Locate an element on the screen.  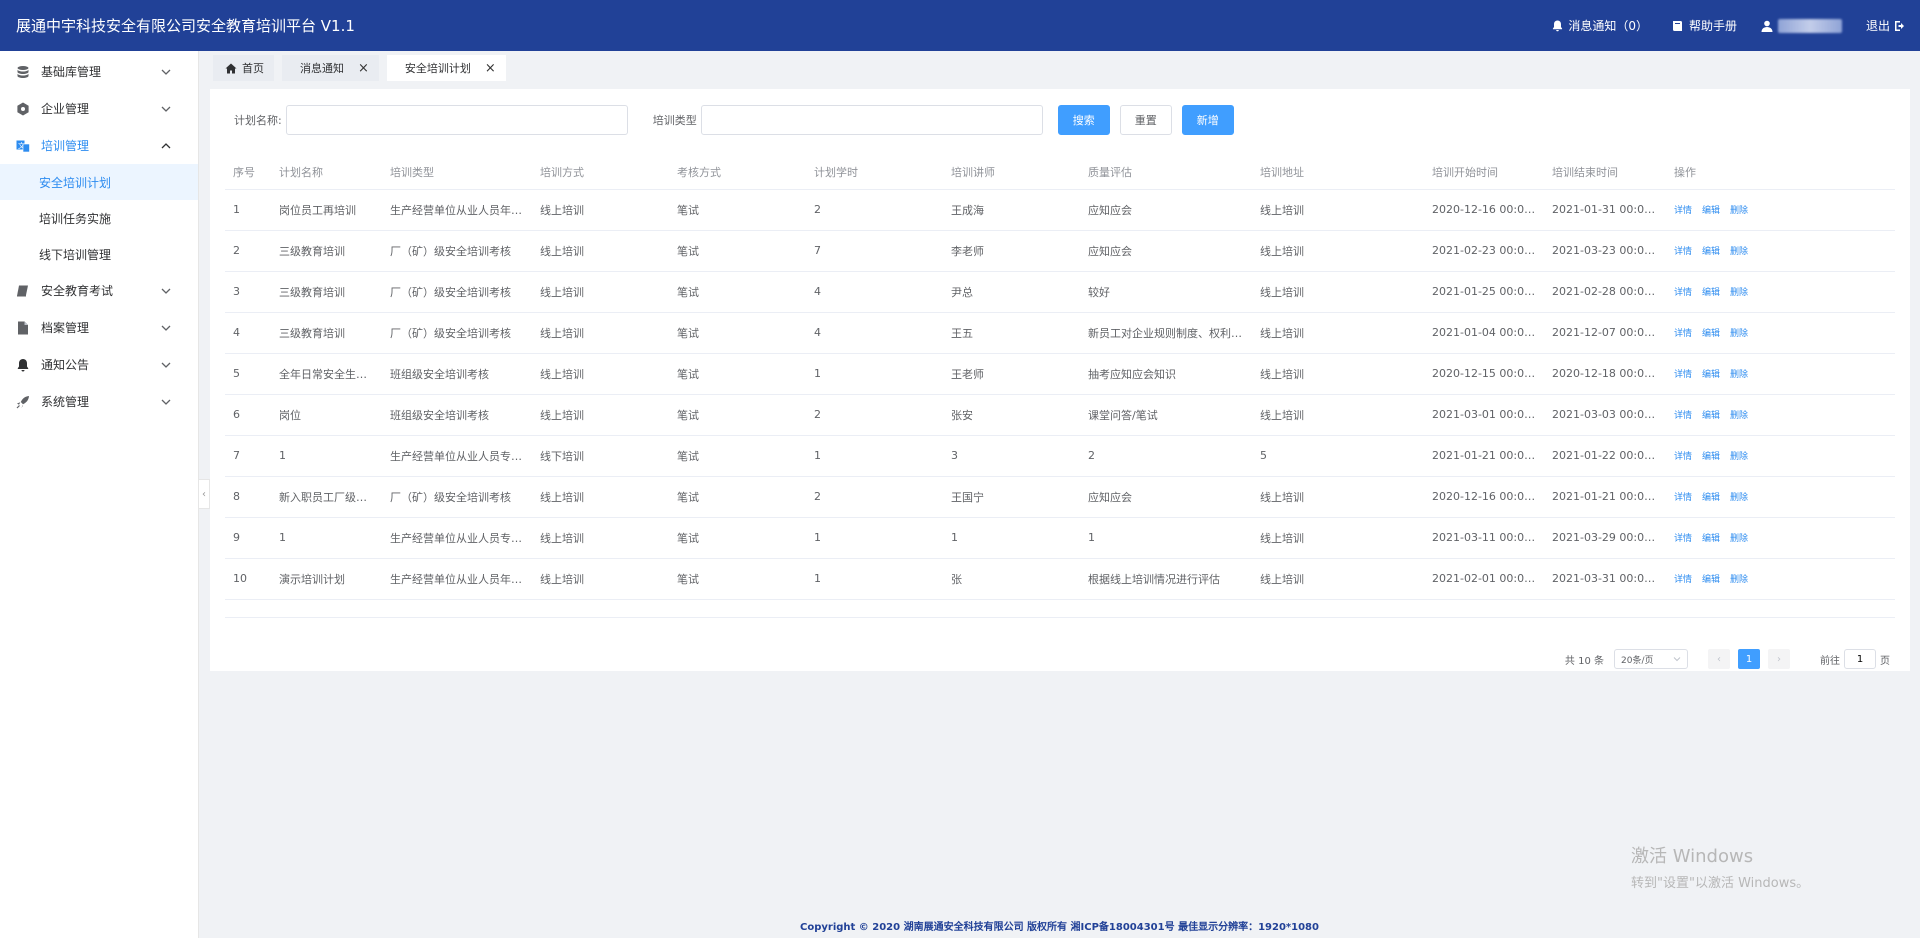
sidebar-item-training: 文 培训管理 is located at coordinates (99, 145).